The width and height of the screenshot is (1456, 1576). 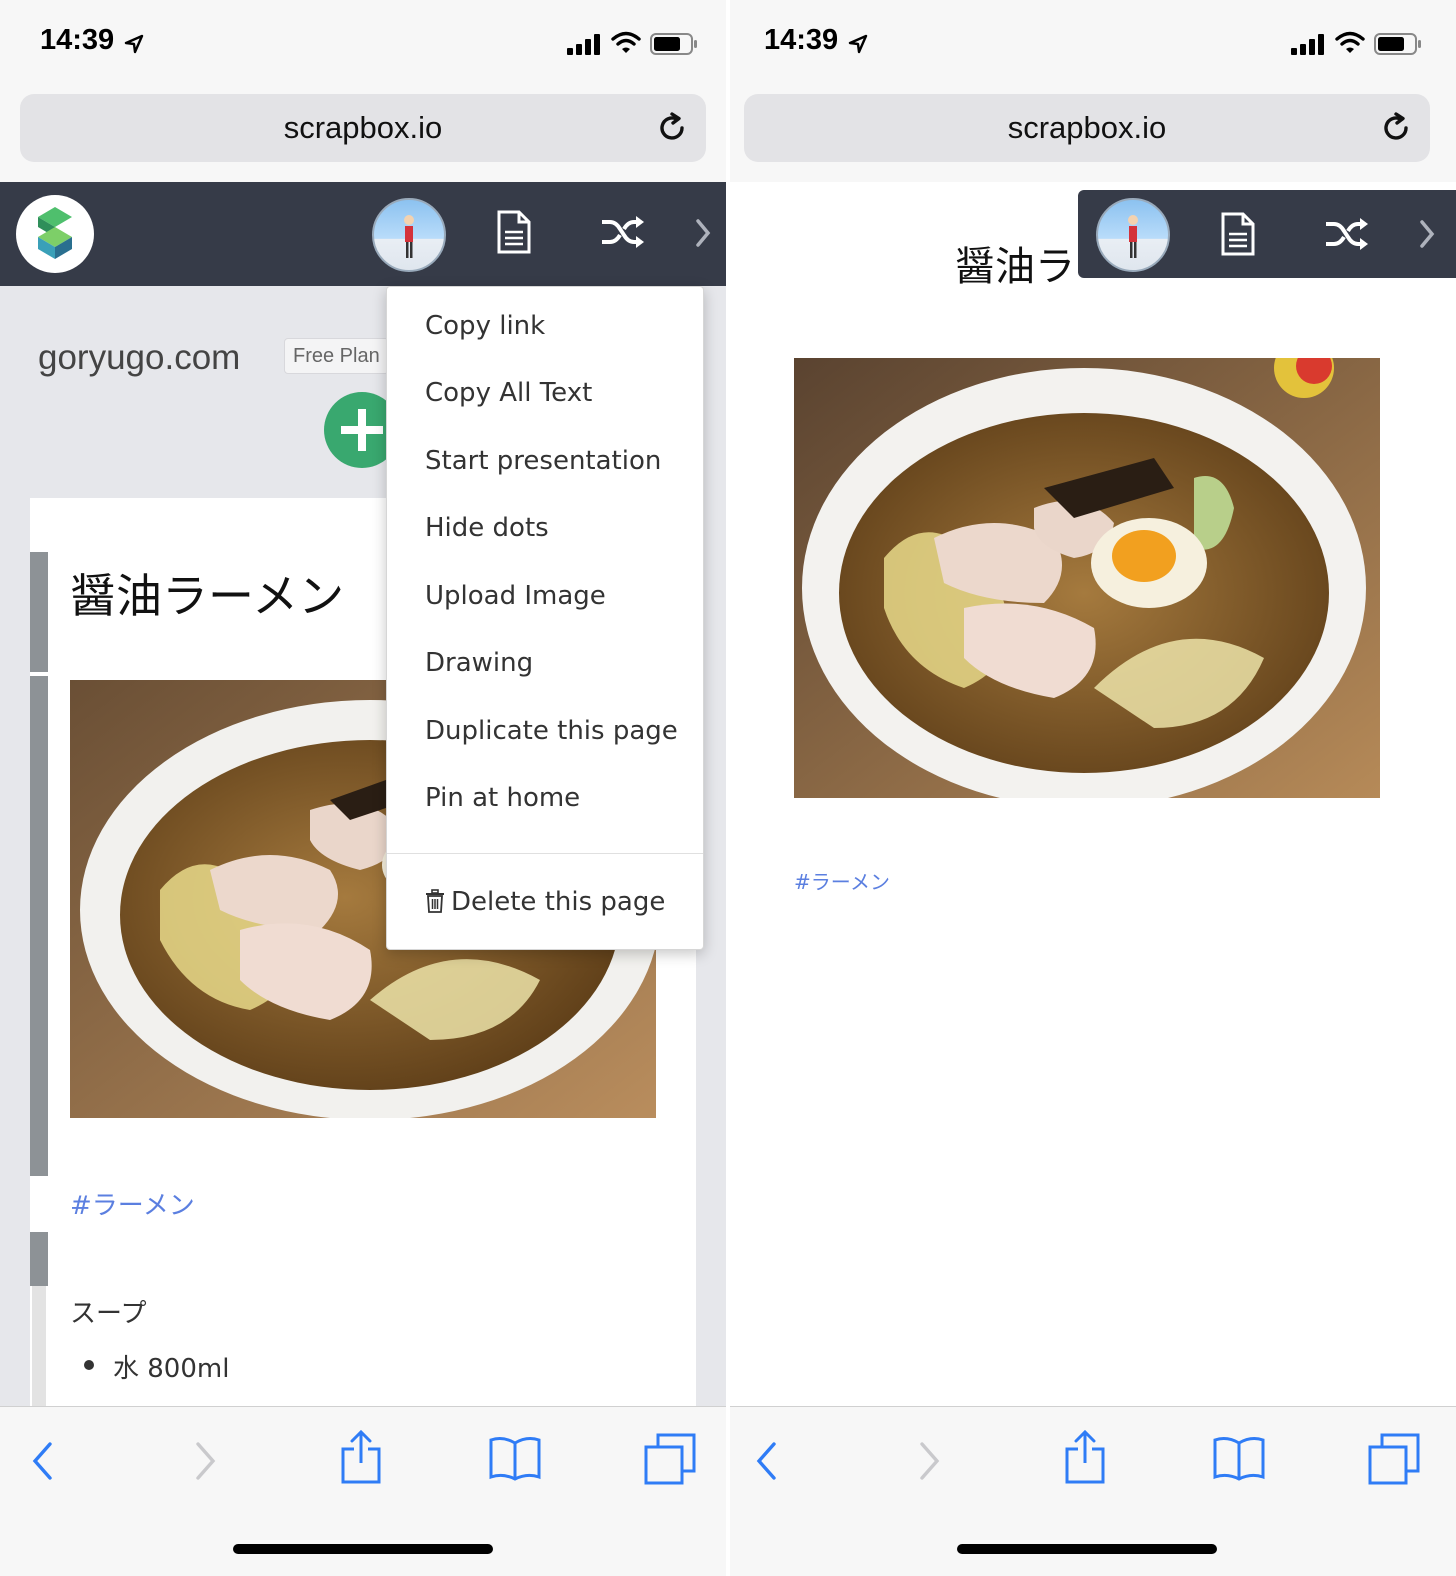 What do you see at coordinates (435, 901) in the screenshot?
I see `trash-icon` at bounding box center [435, 901].